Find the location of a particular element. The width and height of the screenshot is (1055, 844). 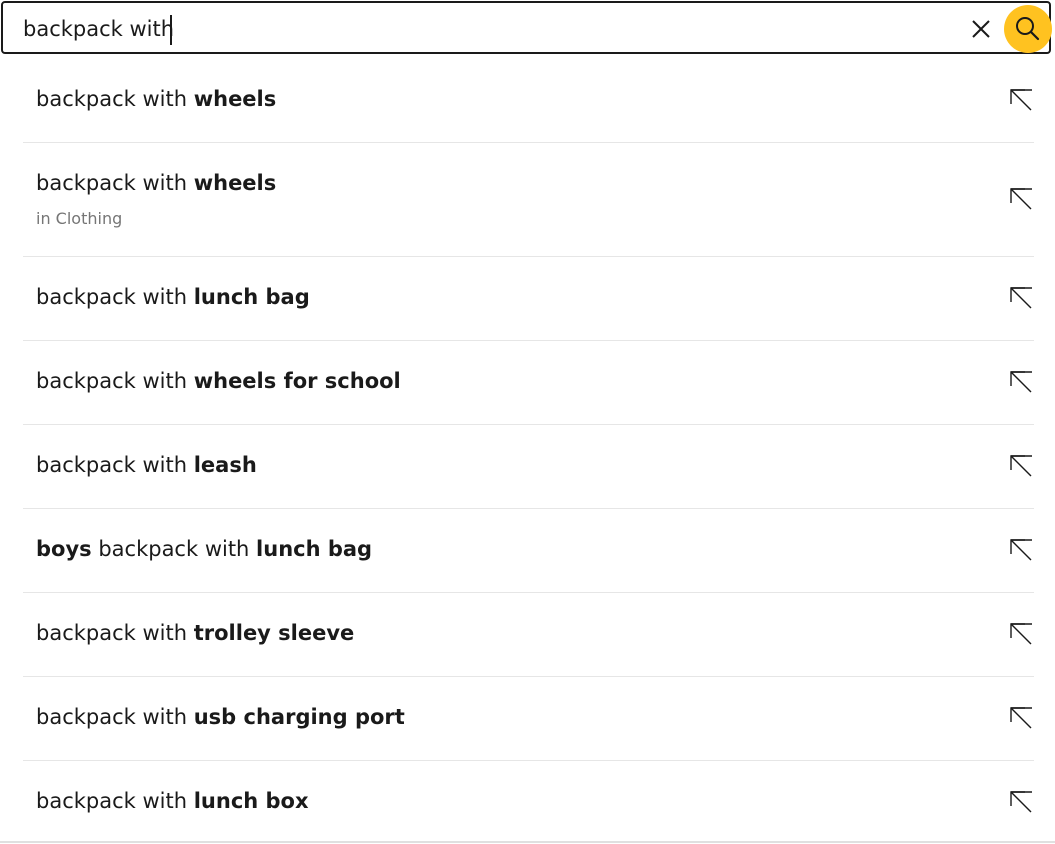

suggestion-item: backpack with lunch box is located at coordinates (528, 802).